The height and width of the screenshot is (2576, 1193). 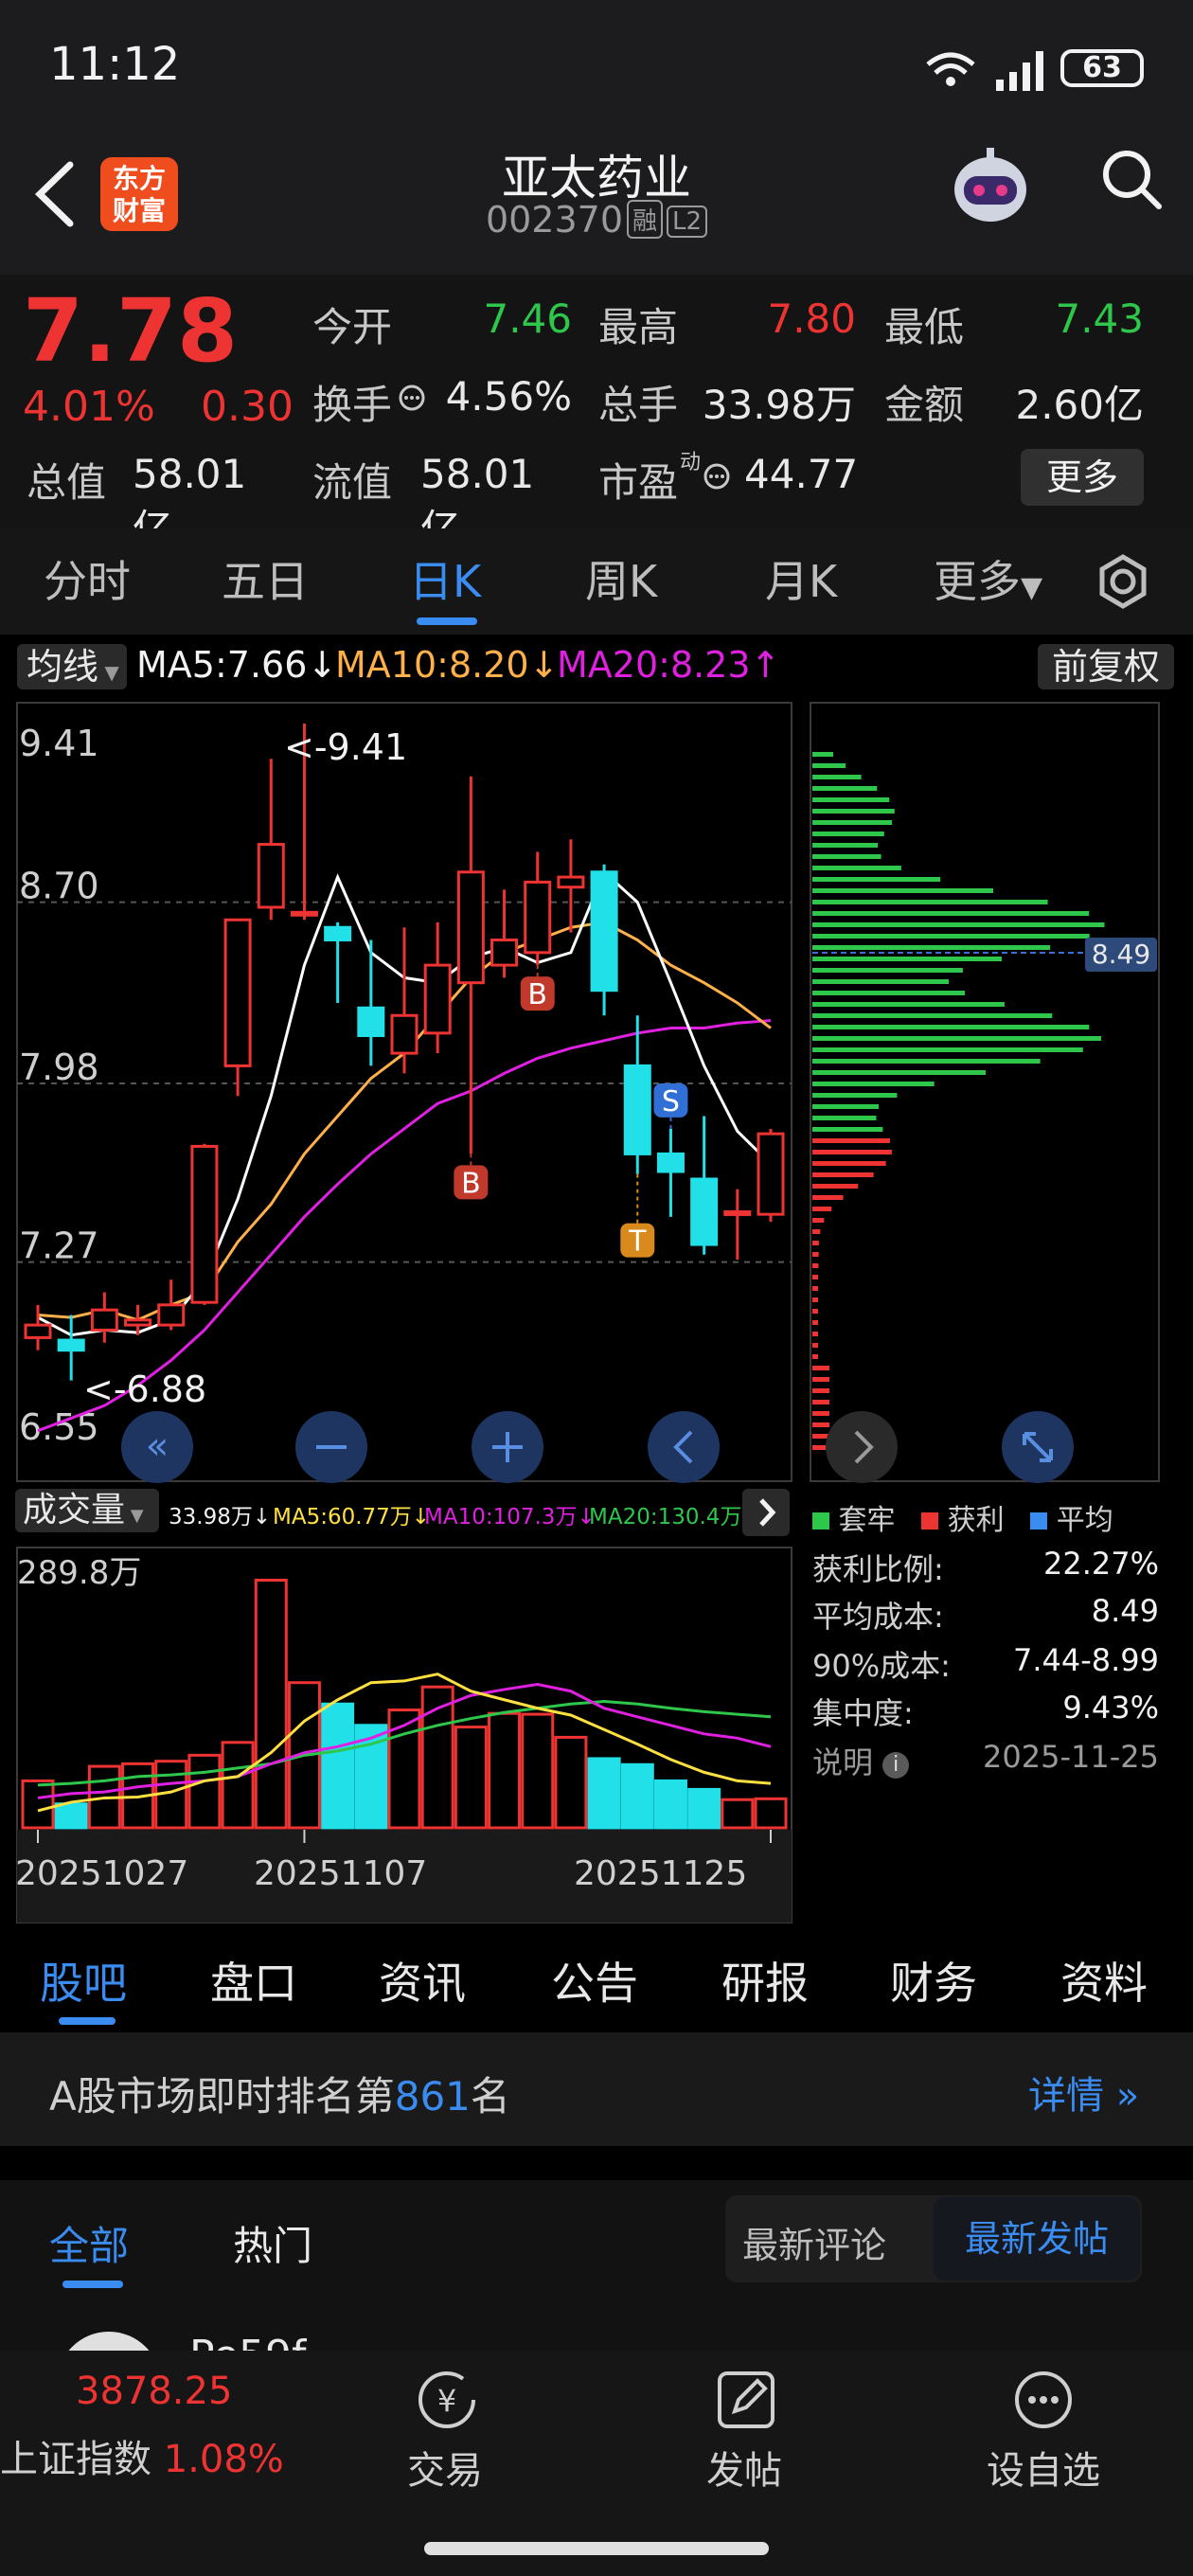 I want to click on zoom-in-button, so click(x=507, y=1447).